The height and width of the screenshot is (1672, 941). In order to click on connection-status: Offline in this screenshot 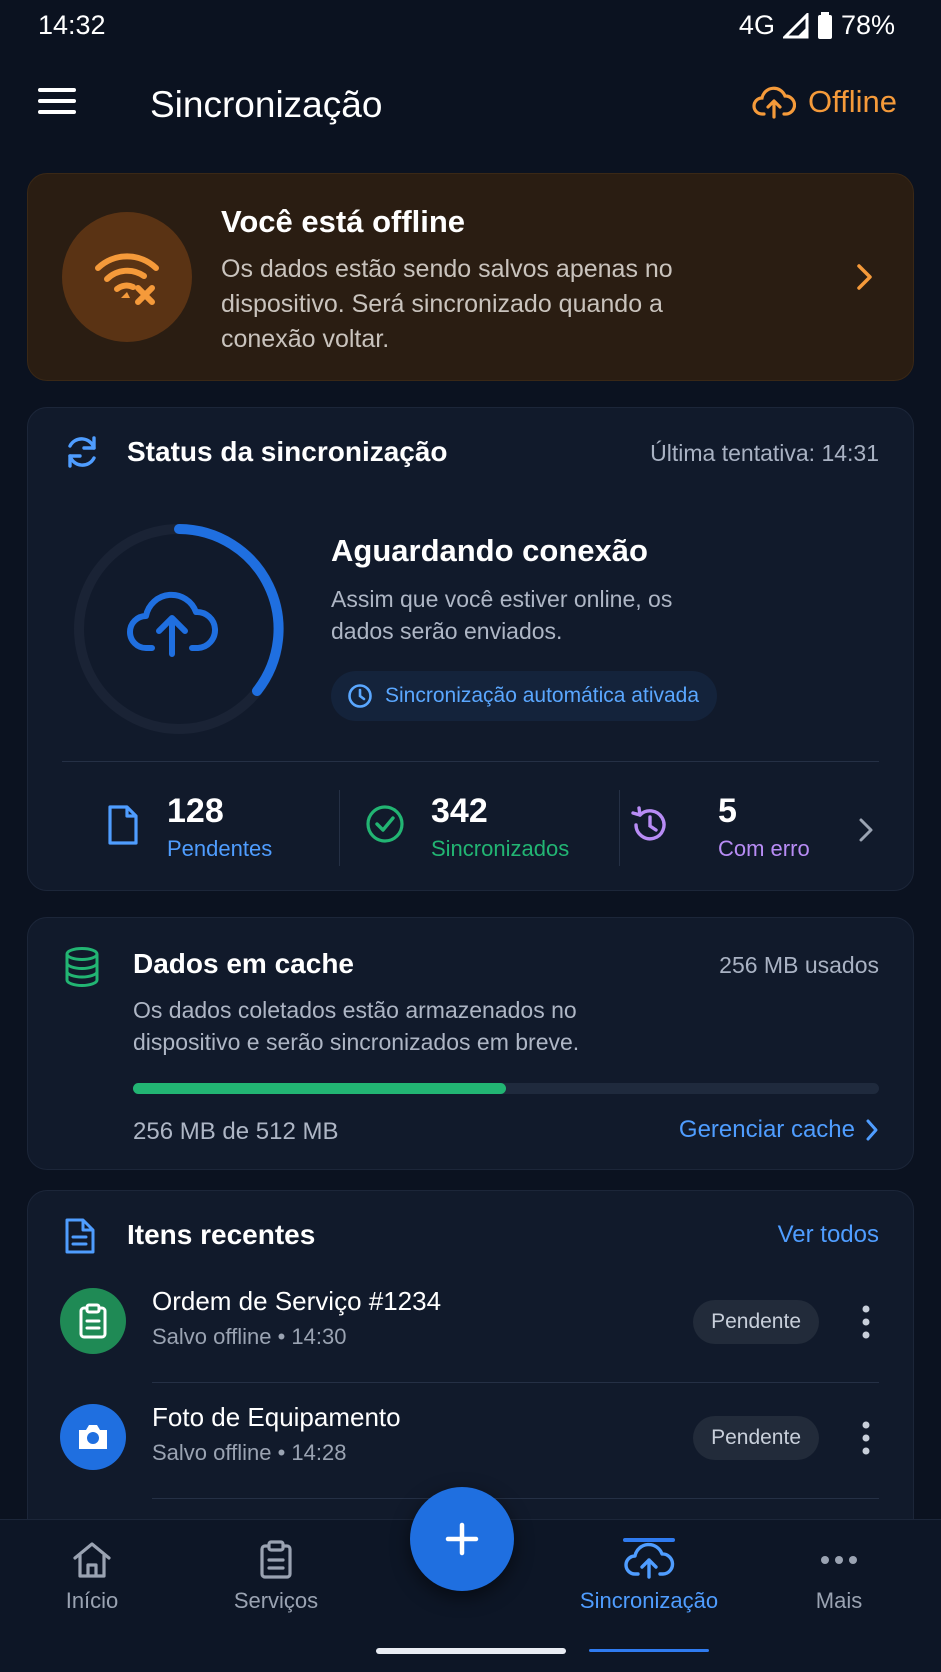, I will do `click(824, 102)`.